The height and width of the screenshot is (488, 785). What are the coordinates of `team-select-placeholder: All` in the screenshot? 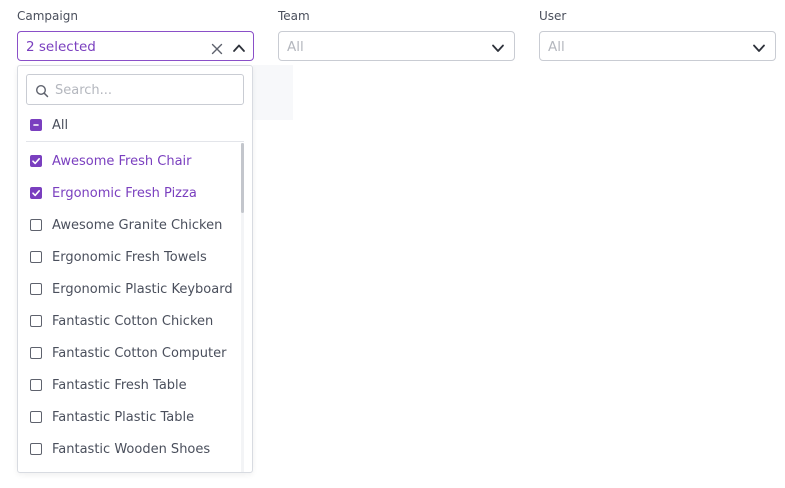 It's located at (295, 47).